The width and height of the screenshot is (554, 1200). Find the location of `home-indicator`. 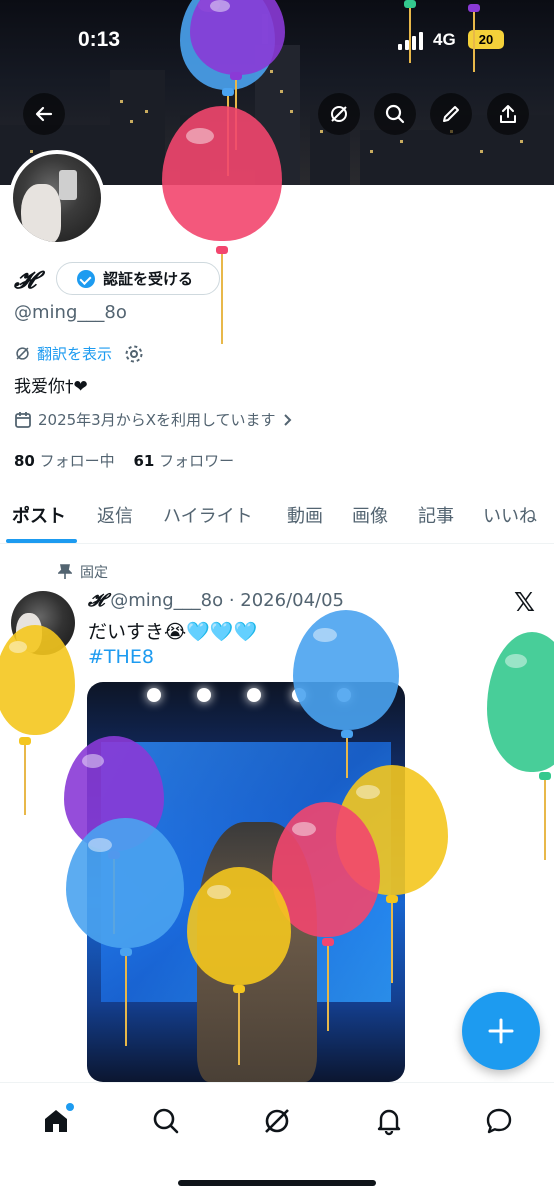

home-indicator is located at coordinates (277, 1183).